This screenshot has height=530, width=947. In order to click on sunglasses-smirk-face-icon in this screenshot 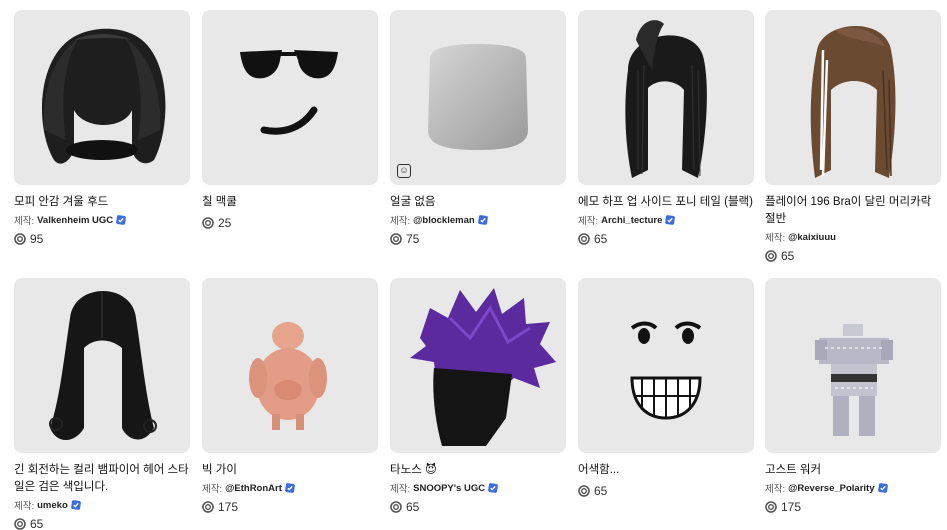, I will do `click(289, 92)`.